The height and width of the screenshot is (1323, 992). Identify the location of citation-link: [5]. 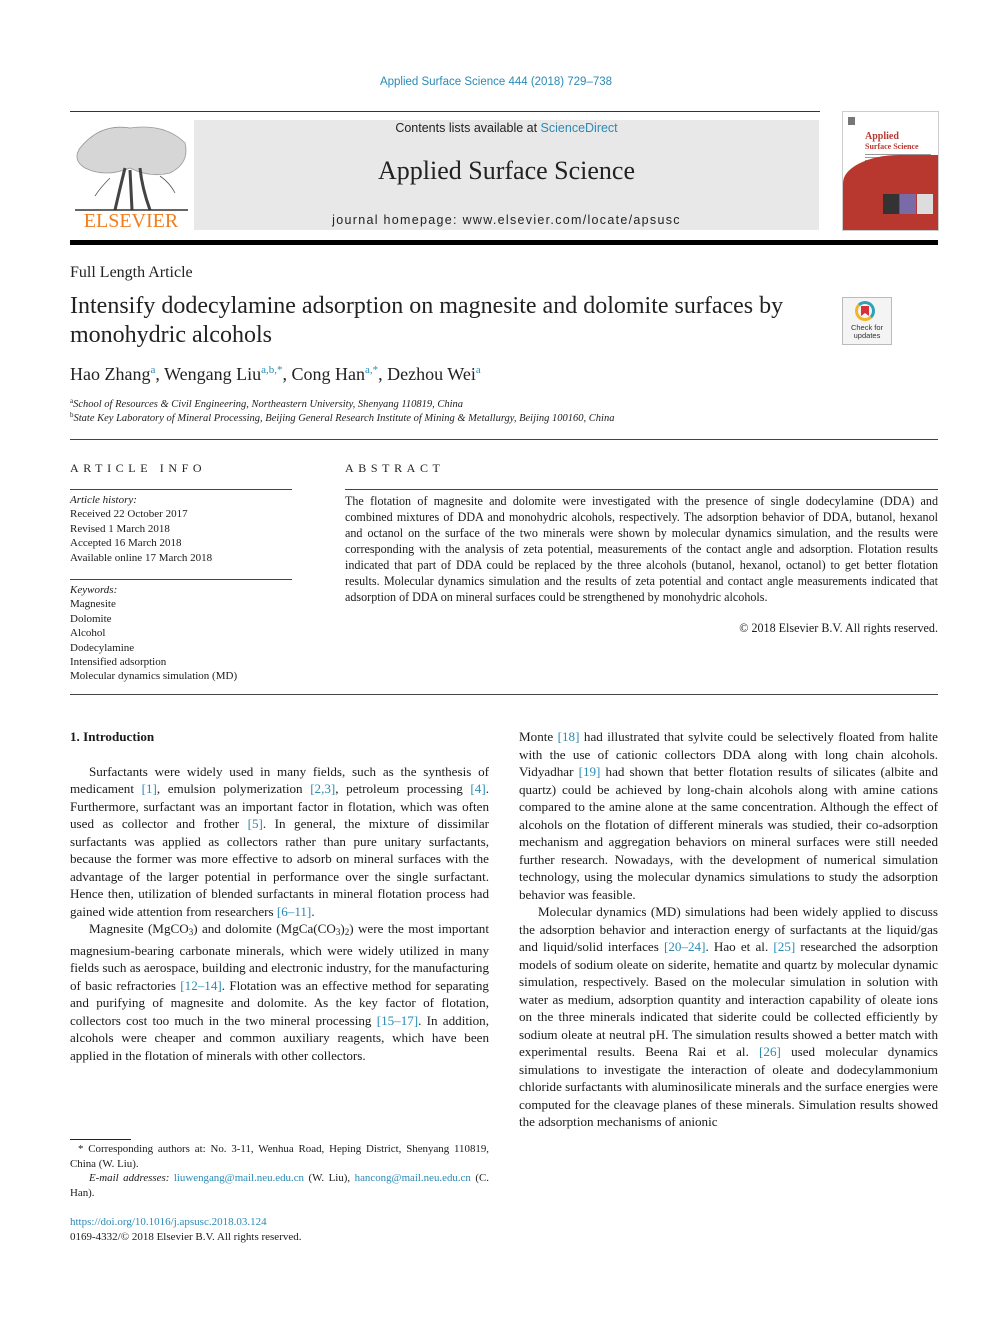
(255, 823).